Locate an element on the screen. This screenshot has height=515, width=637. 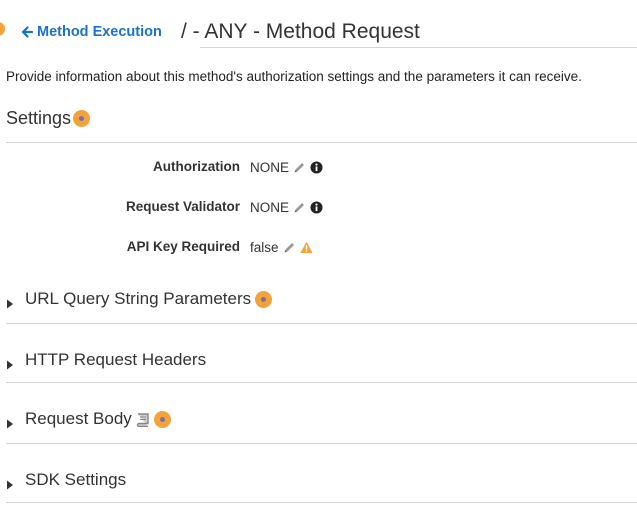
book-icon is located at coordinates (142, 420).